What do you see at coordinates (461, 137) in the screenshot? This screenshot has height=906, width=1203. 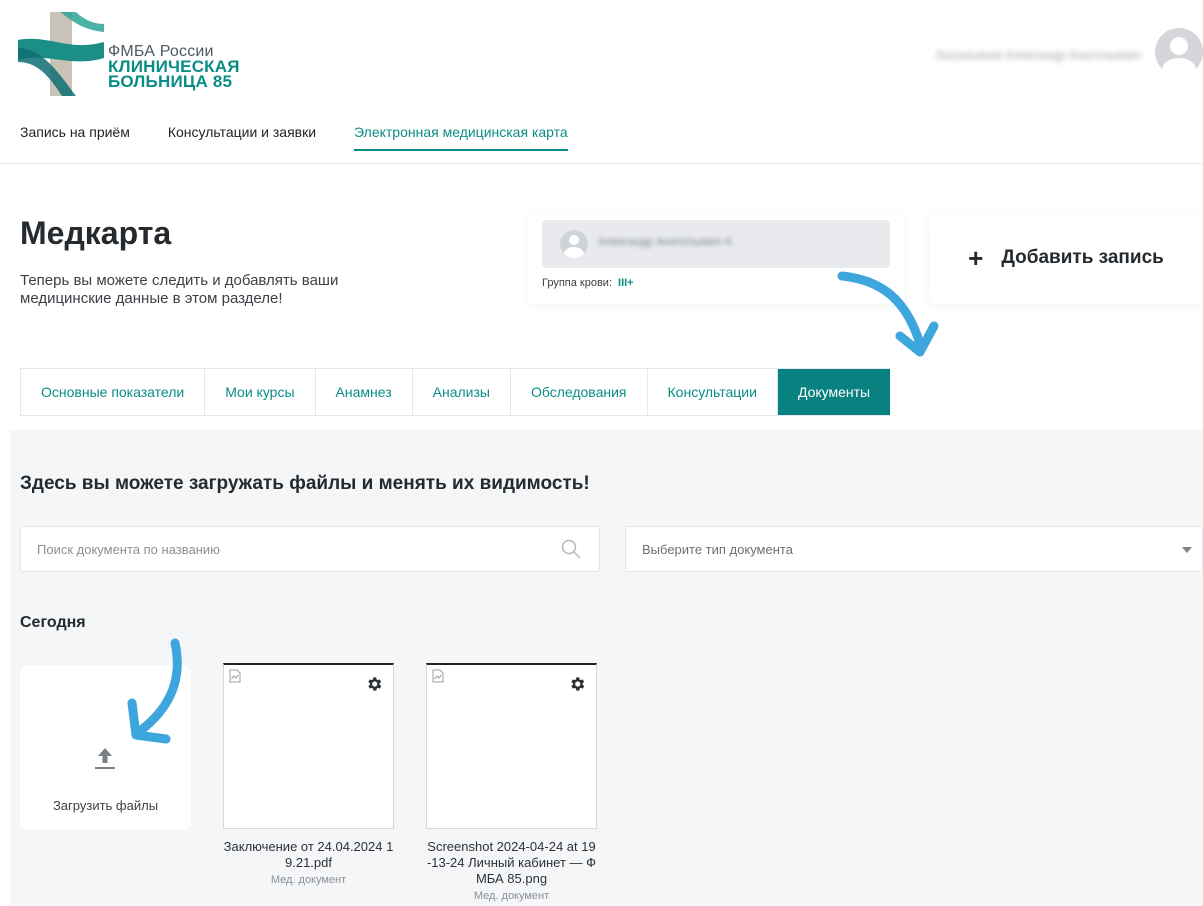 I see `nav-item-emr: Электронная медицинская карта` at bounding box center [461, 137].